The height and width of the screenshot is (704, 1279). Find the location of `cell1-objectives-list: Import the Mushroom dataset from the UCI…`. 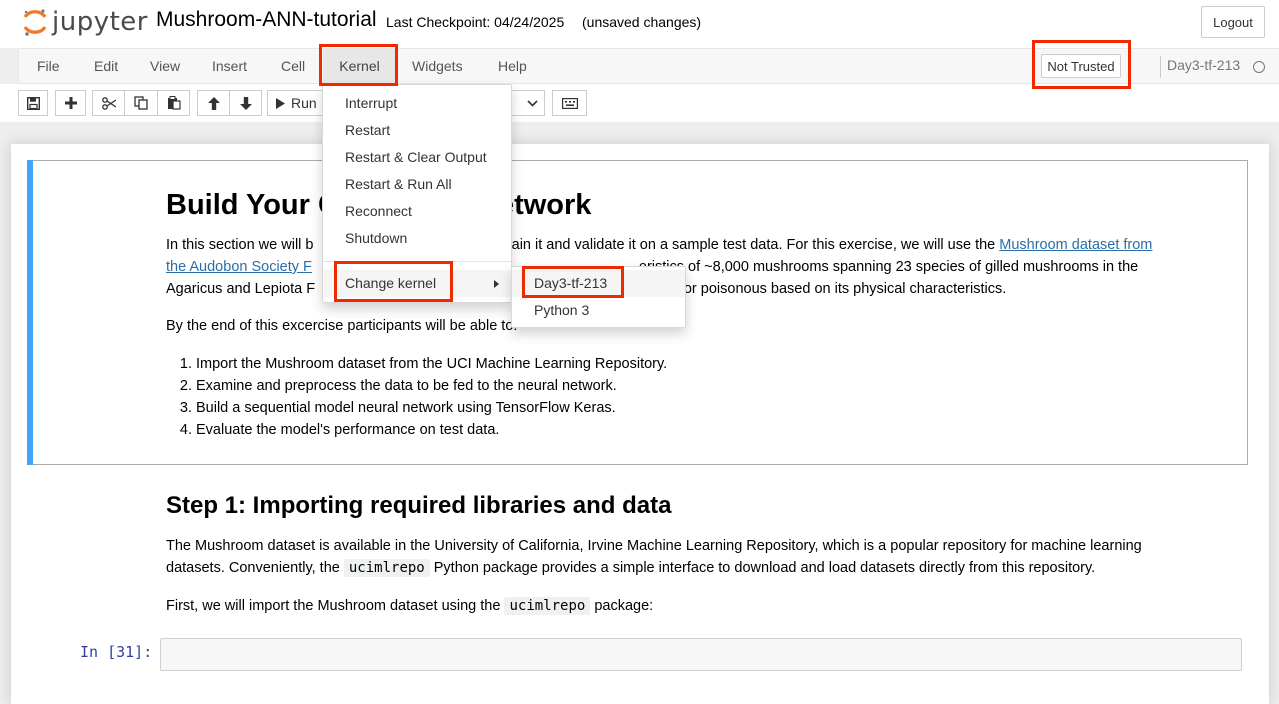

cell1-objectives-list: Import the Mushroom dataset from the UCI… is located at coordinates (416, 397).